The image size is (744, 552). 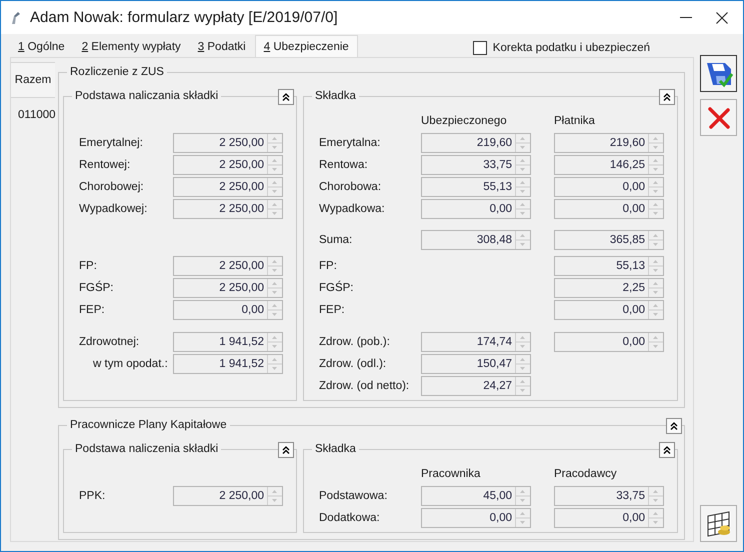 I want to click on side-tab: Razem, so click(x=33, y=80).